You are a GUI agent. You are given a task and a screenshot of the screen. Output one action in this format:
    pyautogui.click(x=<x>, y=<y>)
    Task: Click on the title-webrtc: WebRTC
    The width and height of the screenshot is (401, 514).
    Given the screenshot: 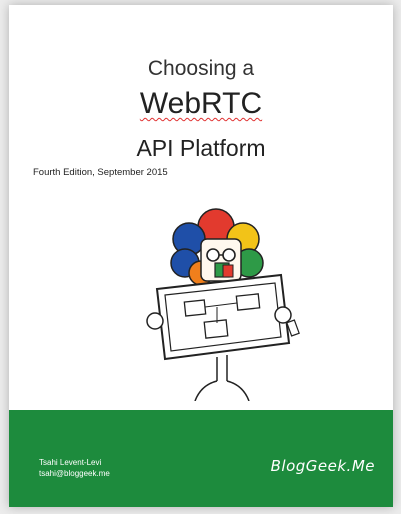 What is the action you would take?
    pyautogui.click(x=201, y=103)
    